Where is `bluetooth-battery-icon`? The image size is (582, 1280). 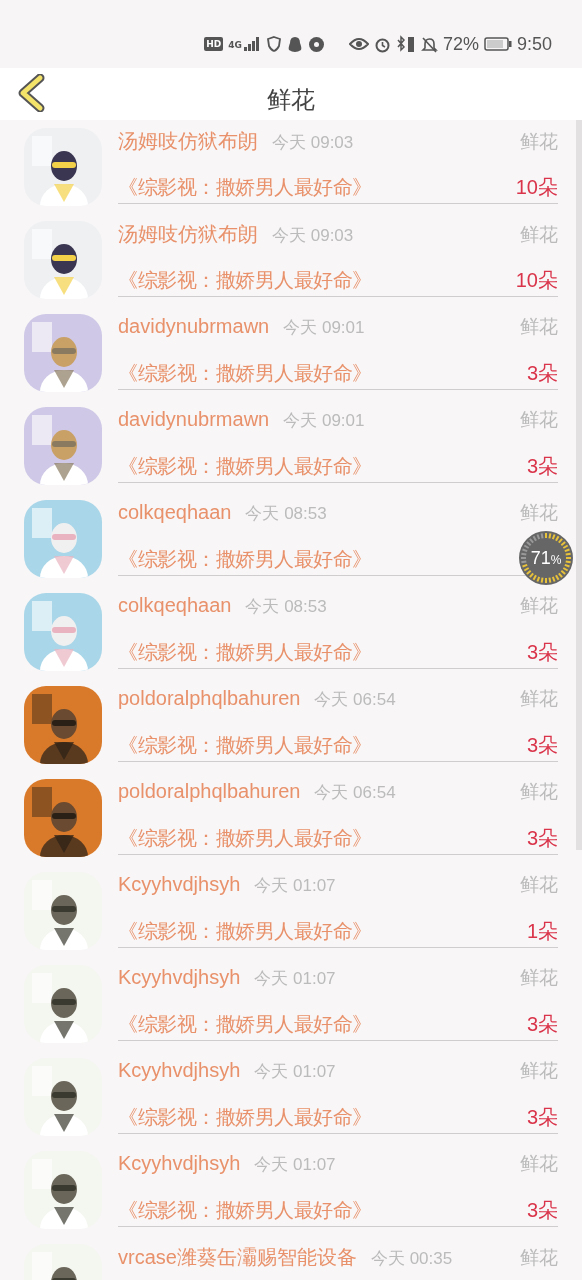
bluetooth-battery-icon is located at coordinates (405, 44).